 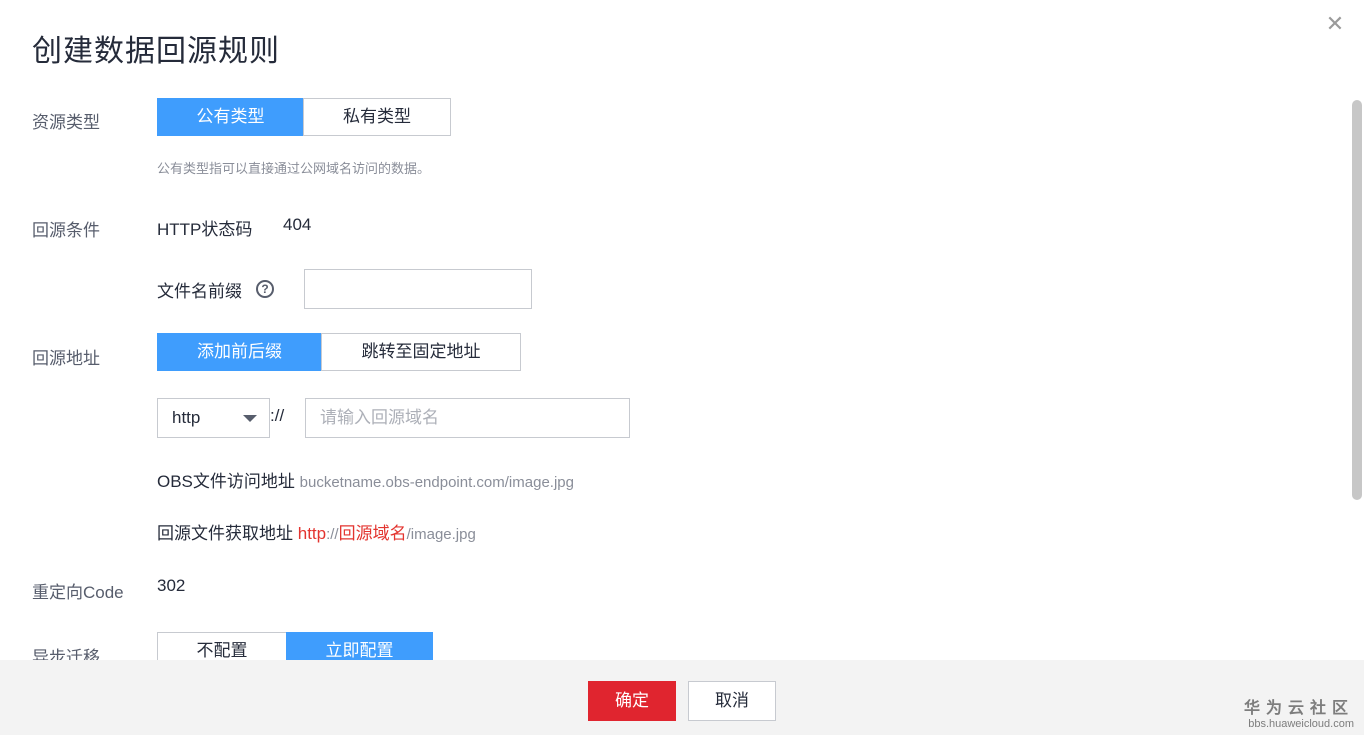 What do you see at coordinates (156, 51) in the screenshot?
I see `dialog-title: 创建数据回源规则` at bounding box center [156, 51].